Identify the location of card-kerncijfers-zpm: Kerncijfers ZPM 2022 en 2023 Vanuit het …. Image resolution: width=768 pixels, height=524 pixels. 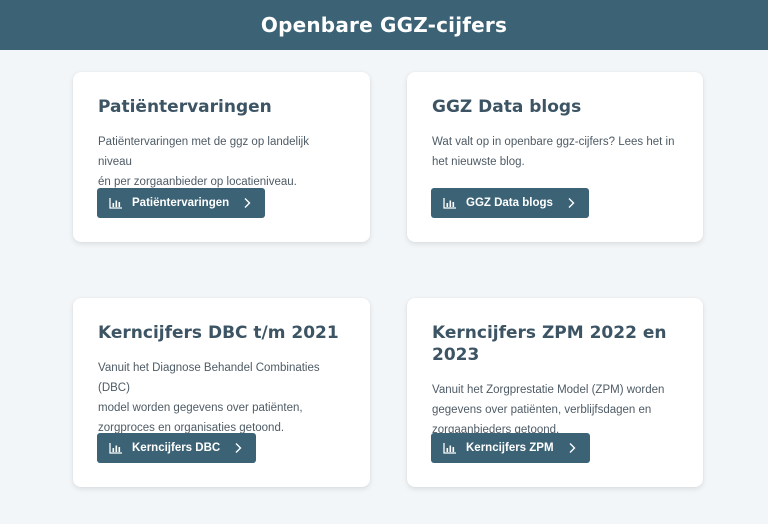
(555, 392).